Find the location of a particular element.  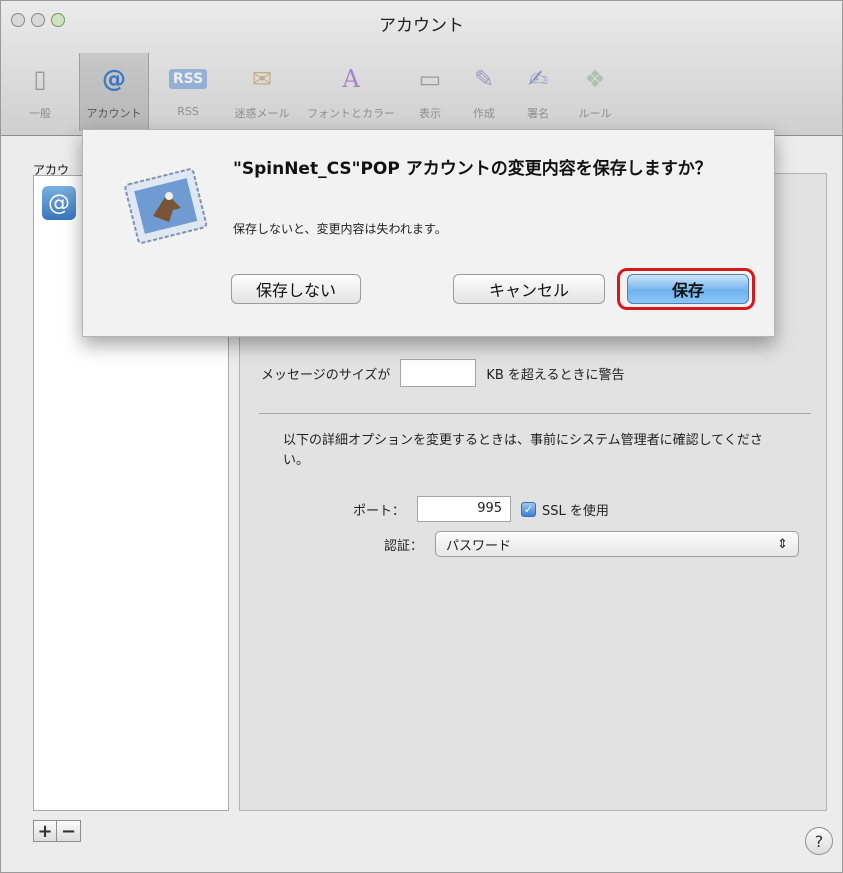

save-button: 保存 is located at coordinates (688, 289).